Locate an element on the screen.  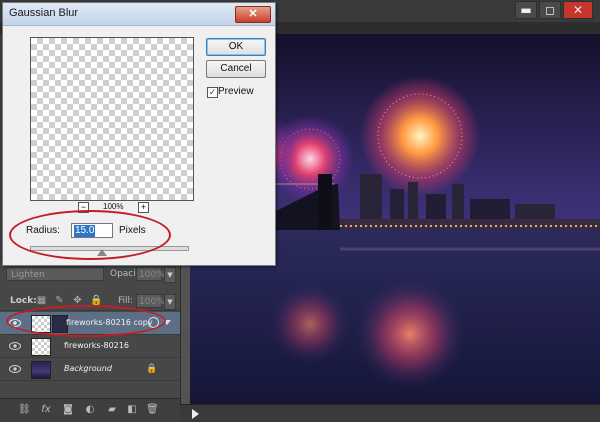
layer-row: fireworks-80216 is located at coordinates (90, 346).